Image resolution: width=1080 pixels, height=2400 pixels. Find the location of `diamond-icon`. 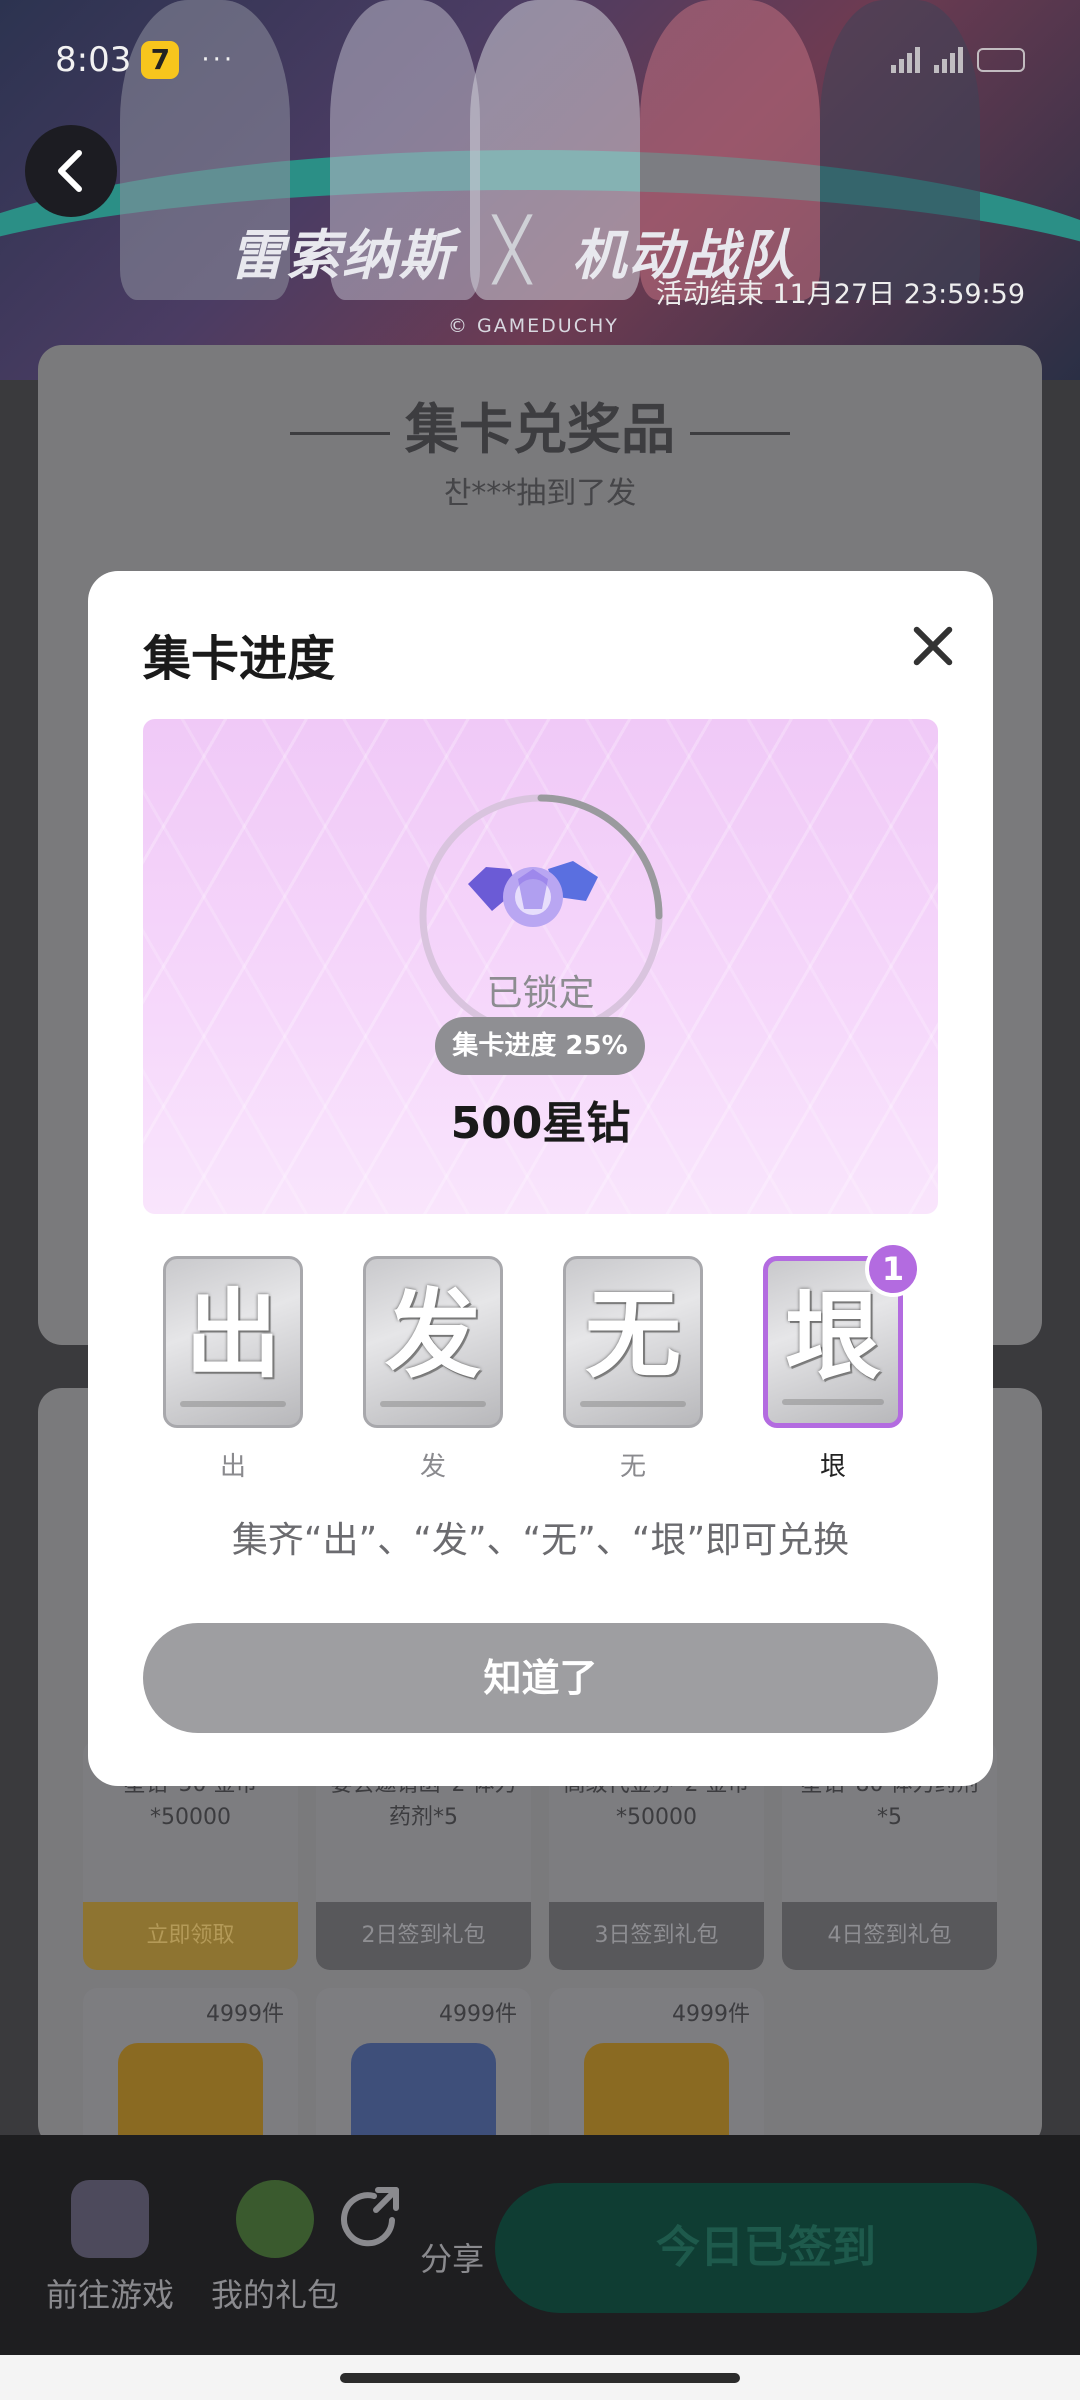

diamond-icon is located at coordinates (533, 894).